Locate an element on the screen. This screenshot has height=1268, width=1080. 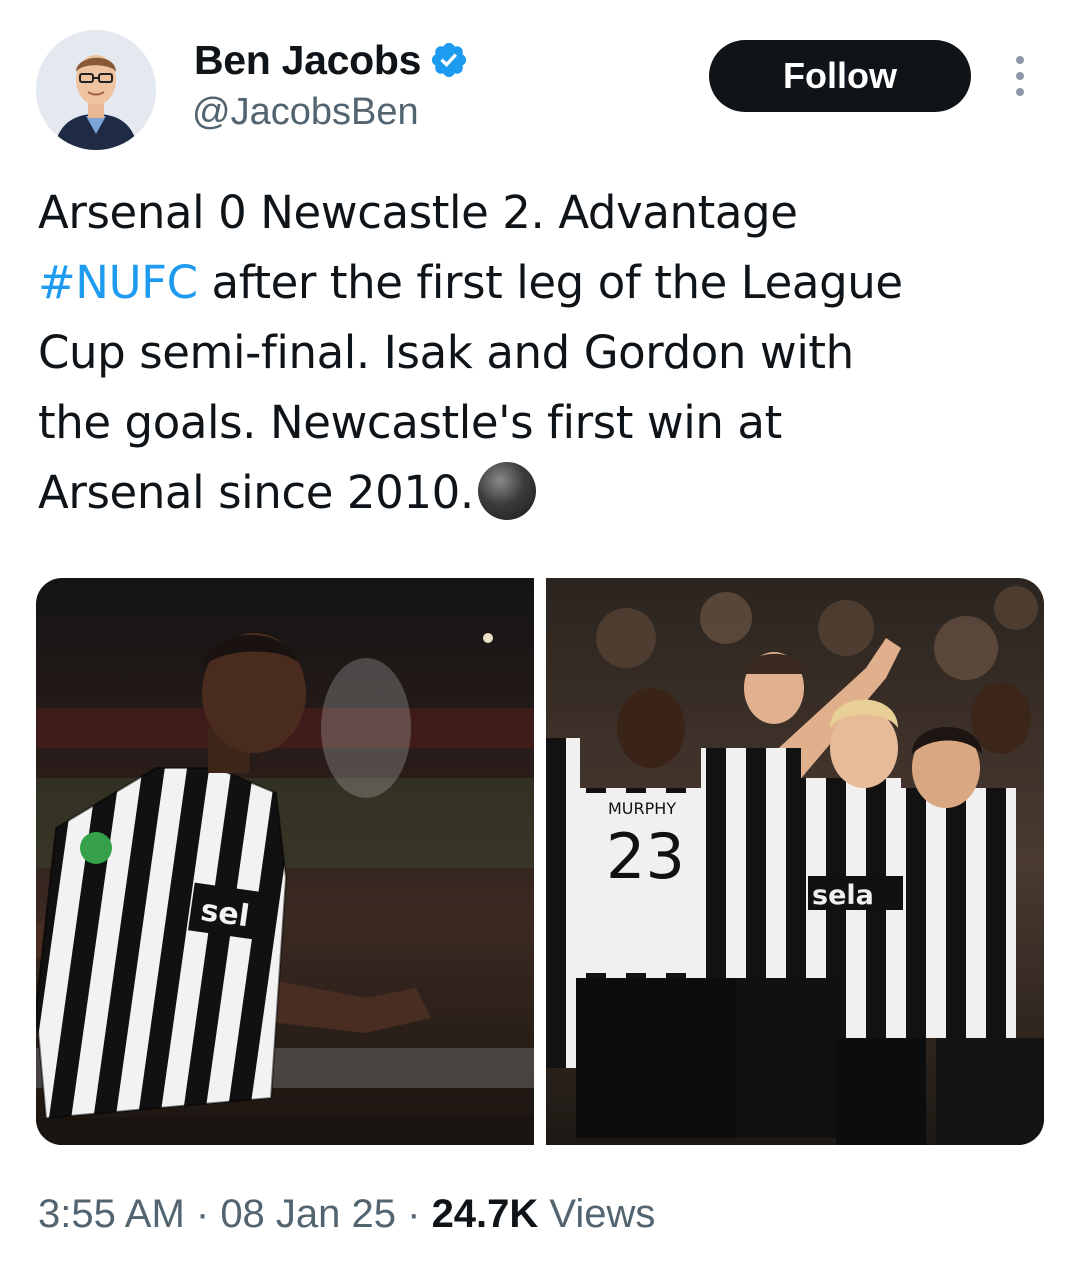
more-vertical-icon is located at coordinates (1020, 76).